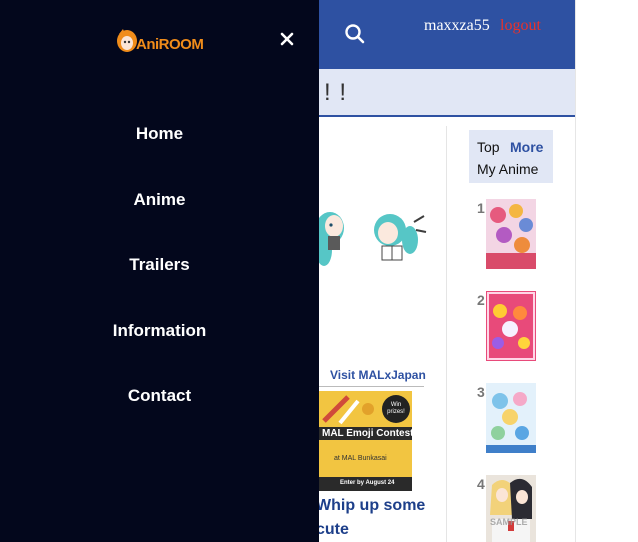 This screenshot has width=638, height=542. Describe the element at coordinates (159, 200) in the screenshot. I see `nav-item-anime: Anime` at that location.